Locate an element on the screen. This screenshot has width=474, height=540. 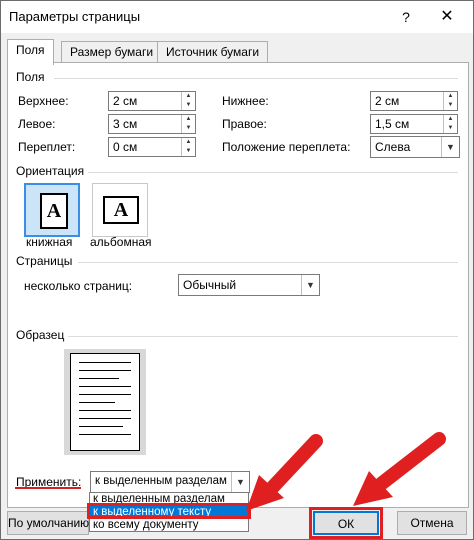
arrow-to-ok-button is located at coordinates (399, 469).